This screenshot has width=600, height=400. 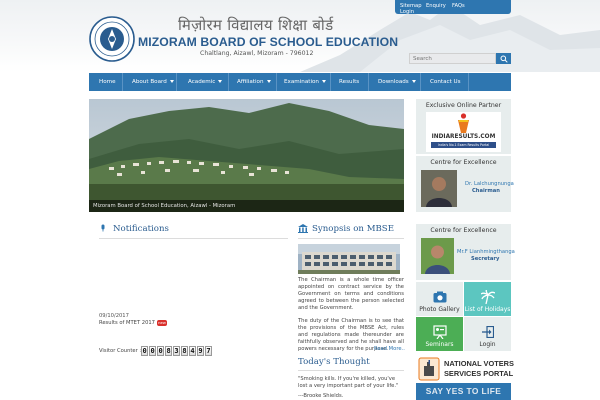 What do you see at coordinates (463, 105) in the screenshot?
I see `partner-panel-title: Exclusive Online Partner` at bounding box center [463, 105].